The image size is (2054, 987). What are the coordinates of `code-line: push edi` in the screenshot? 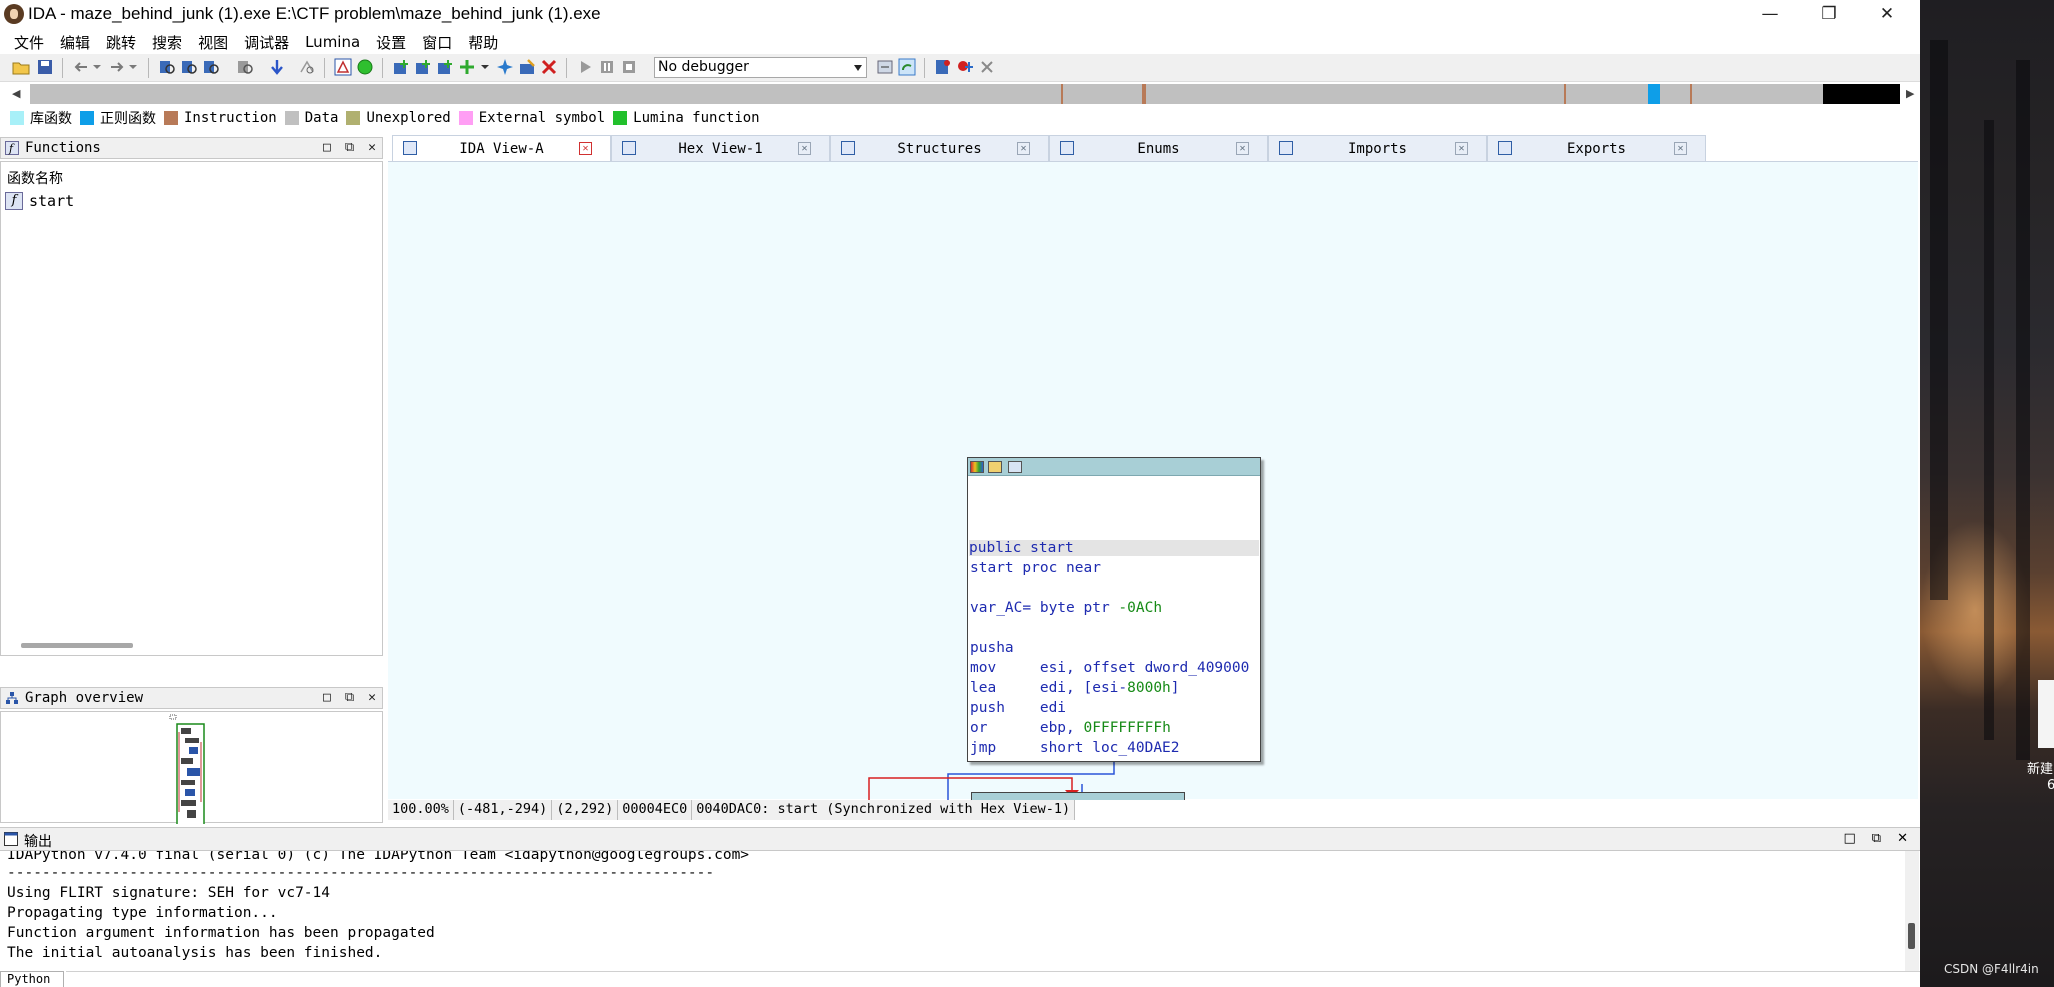 It's located at (1018, 708).